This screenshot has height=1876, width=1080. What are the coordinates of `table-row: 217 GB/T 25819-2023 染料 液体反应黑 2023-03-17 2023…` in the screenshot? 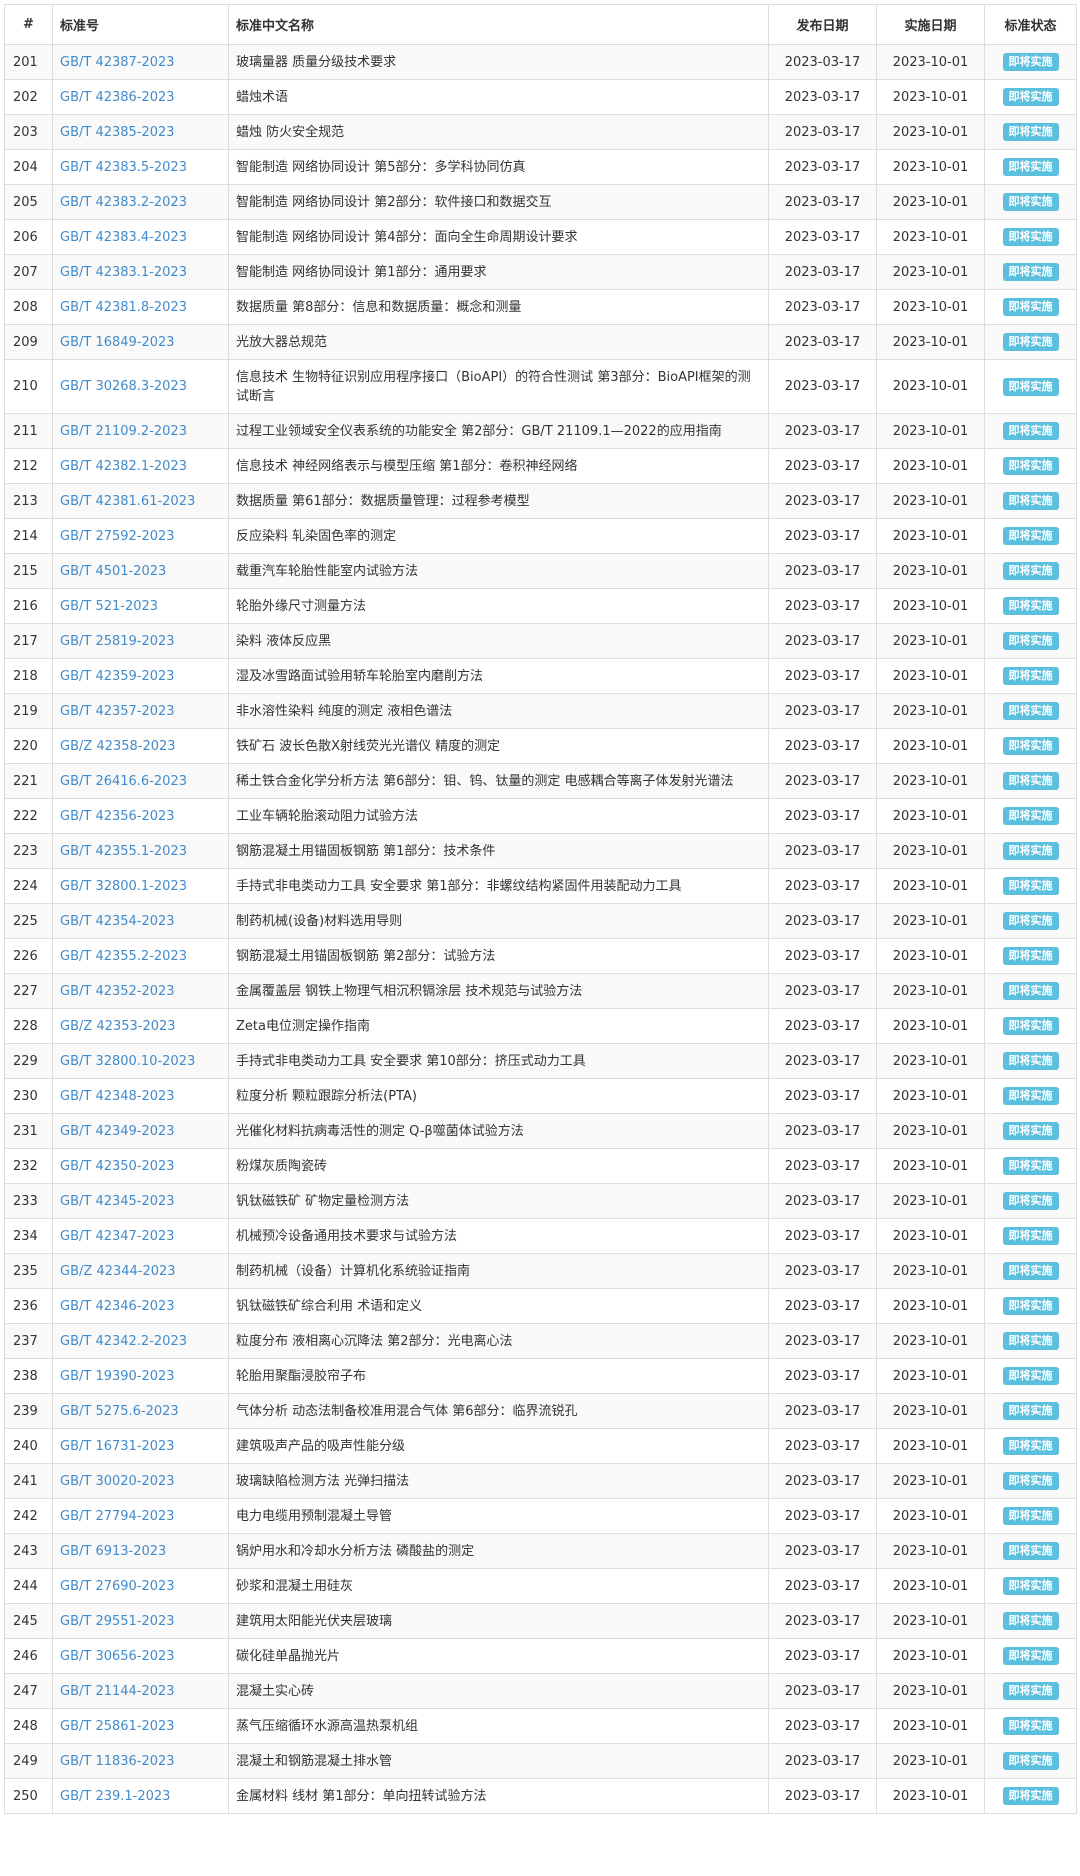 It's located at (540, 641).